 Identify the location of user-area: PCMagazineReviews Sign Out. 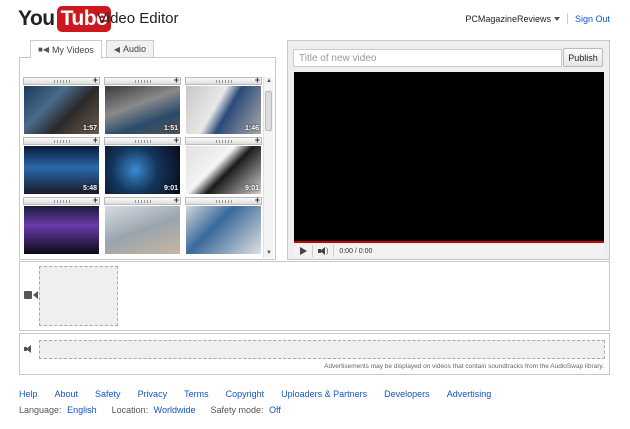
(537, 18).